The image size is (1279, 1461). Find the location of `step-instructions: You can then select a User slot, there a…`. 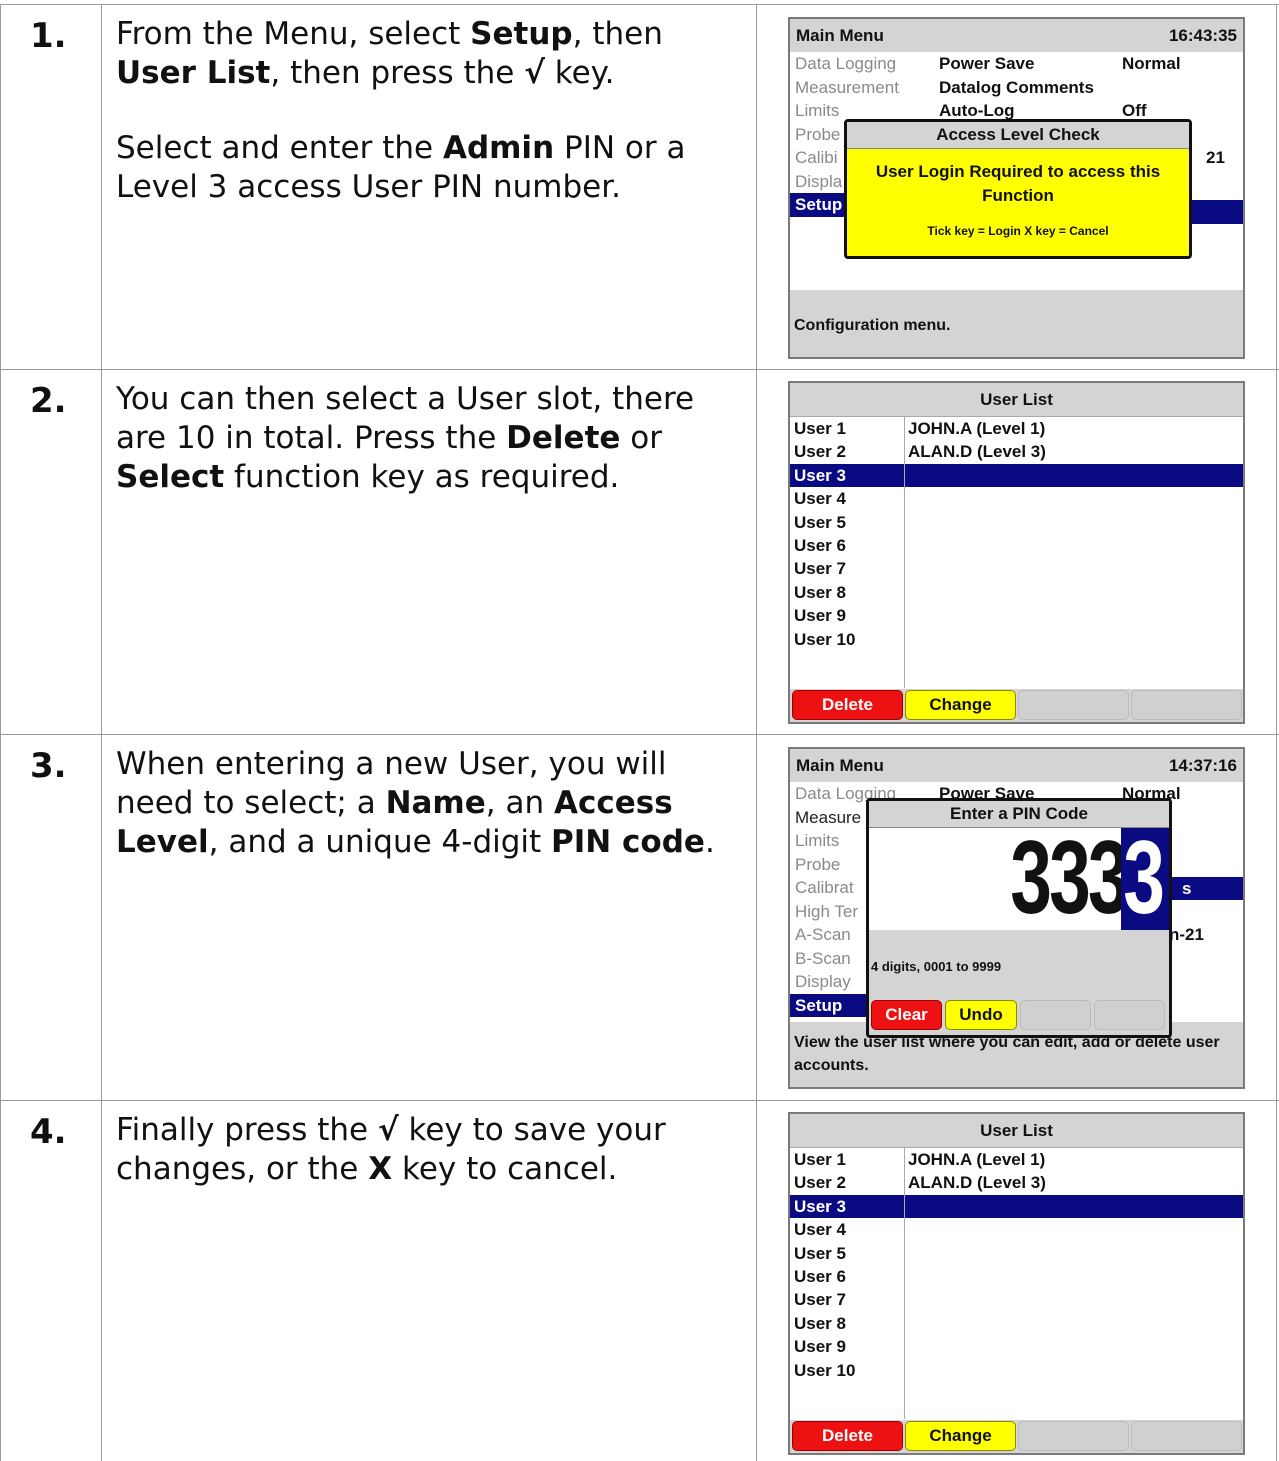

step-instructions: You can then select a User slot, there a… is located at coordinates (426, 456).